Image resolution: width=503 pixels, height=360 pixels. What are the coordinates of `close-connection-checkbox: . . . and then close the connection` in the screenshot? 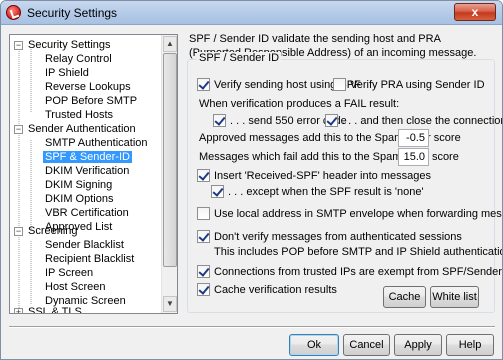 It's located at (413, 121).